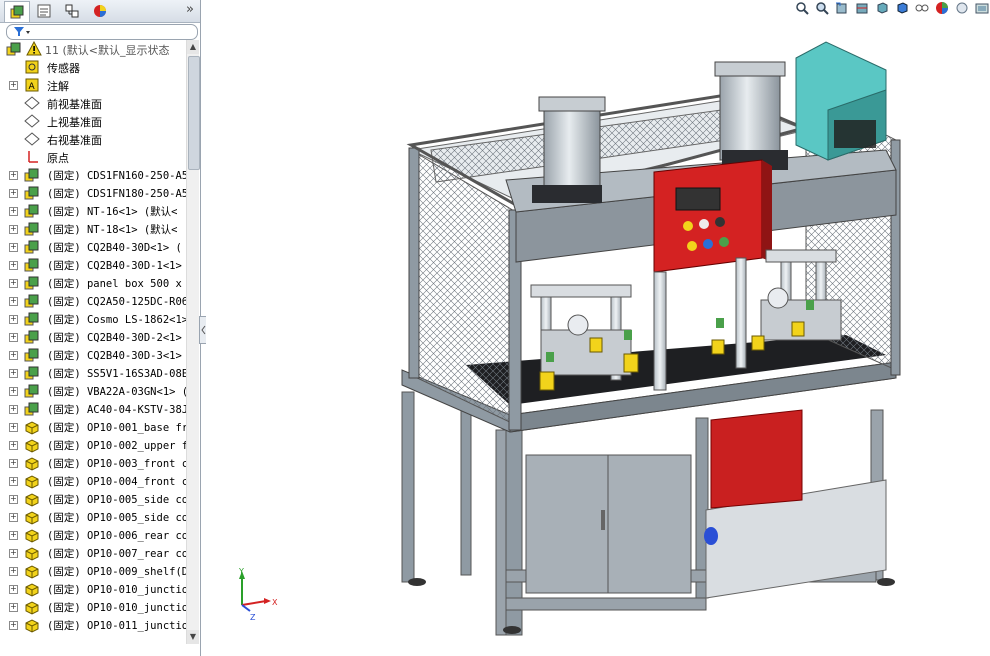  Describe the element at coordinates (275, 602) in the screenshot. I see `triad-x-label: X` at that location.